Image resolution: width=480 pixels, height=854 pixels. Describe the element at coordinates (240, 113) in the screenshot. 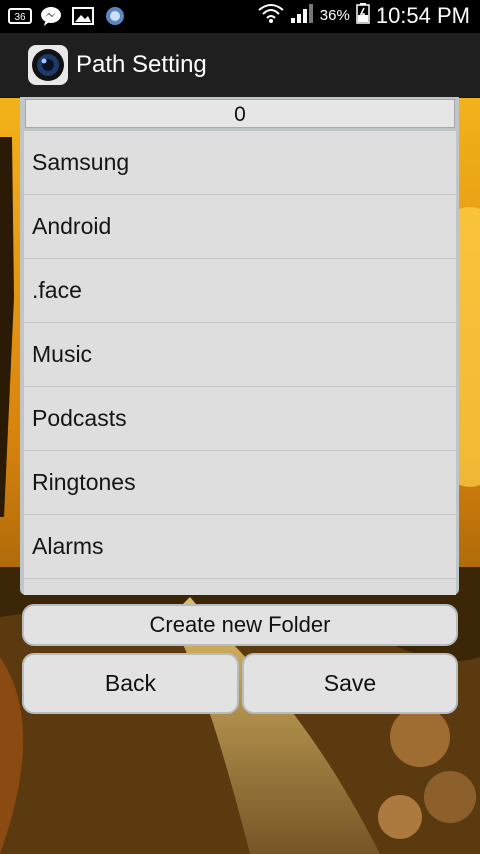

I see `current-path-label: 0` at that location.